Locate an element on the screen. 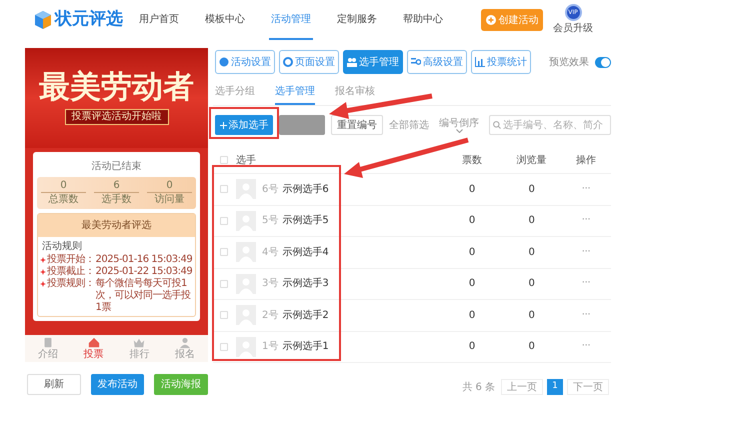 The height and width of the screenshot is (425, 750). contestant-number: 1号 is located at coordinates (270, 347).